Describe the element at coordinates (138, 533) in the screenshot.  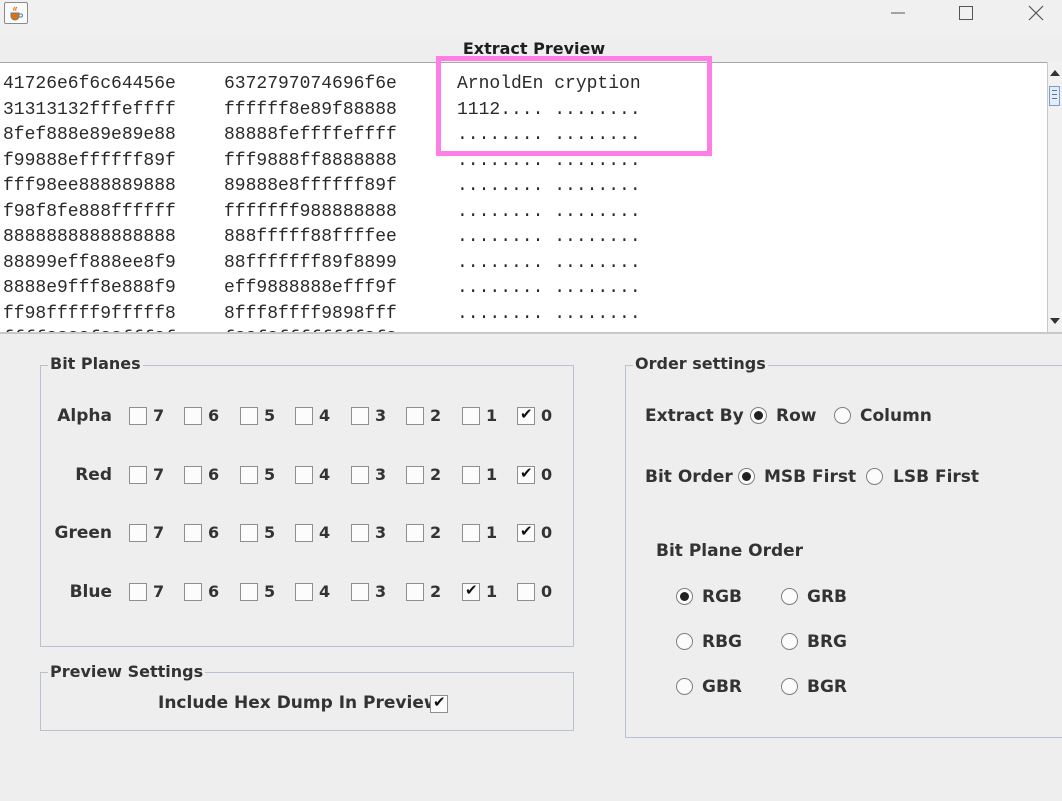
I see `green-bit-7-checkbox` at that location.